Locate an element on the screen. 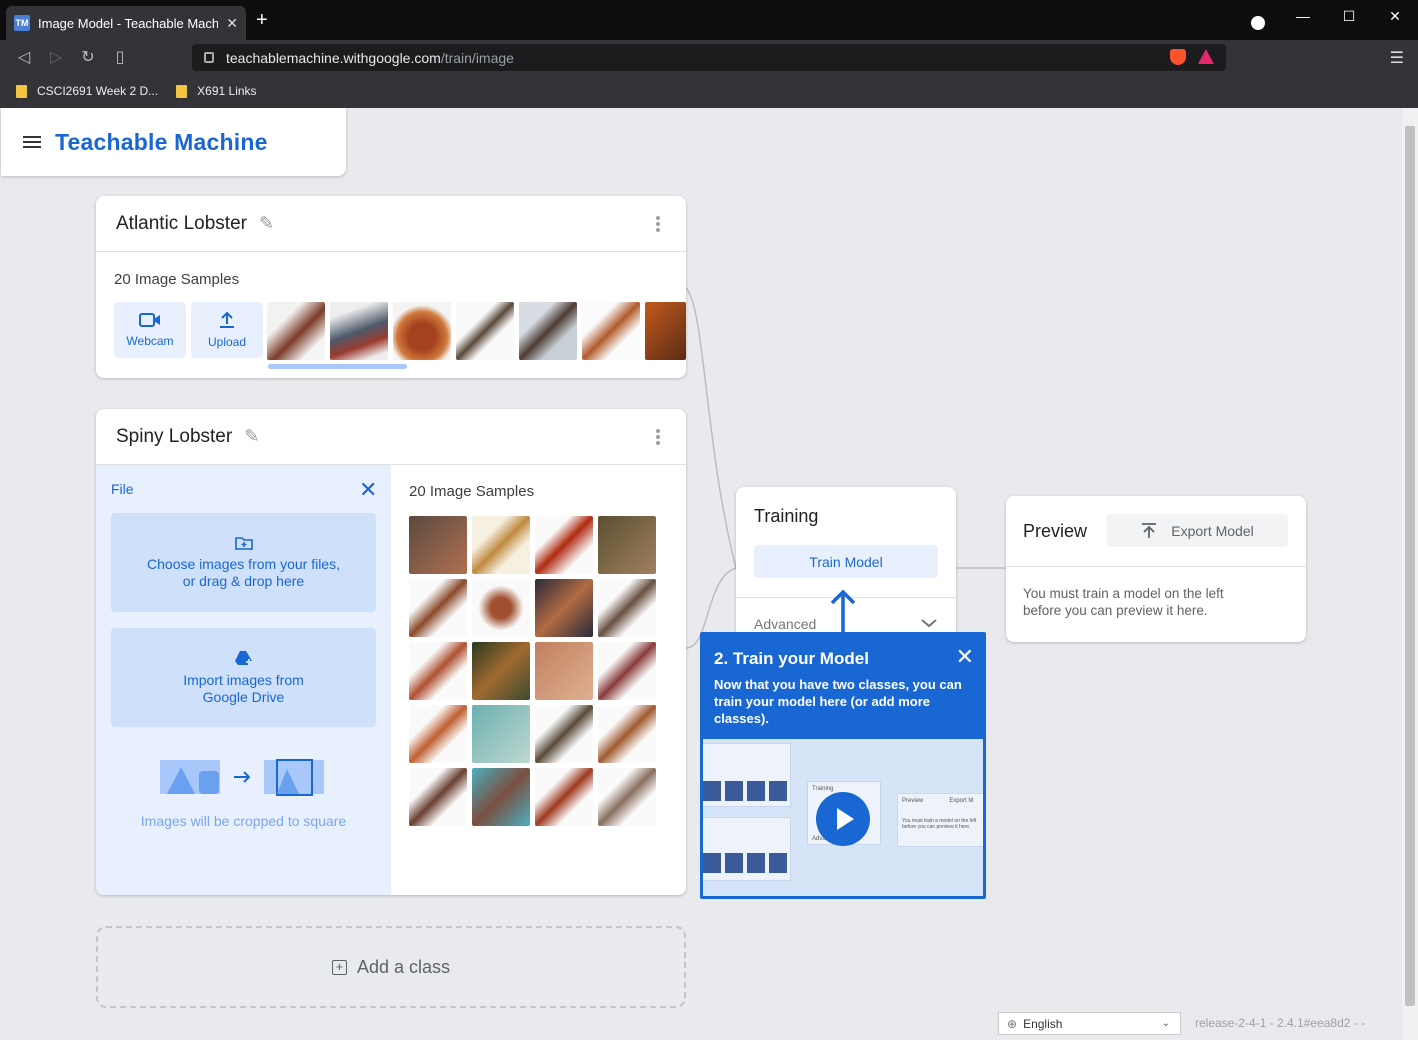 The width and height of the screenshot is (1418, 1040). close-panel-icon: ✕ is located at coordinates (368, 490).